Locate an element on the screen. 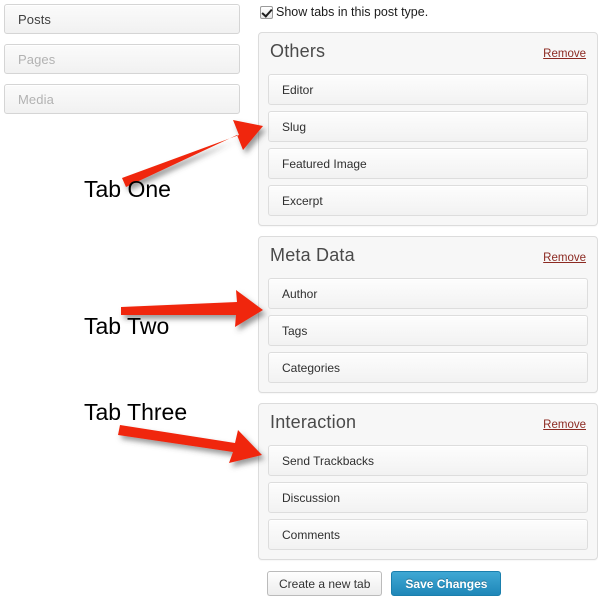  save-changes-button: Save Changes is located at coordinates (446, 583).